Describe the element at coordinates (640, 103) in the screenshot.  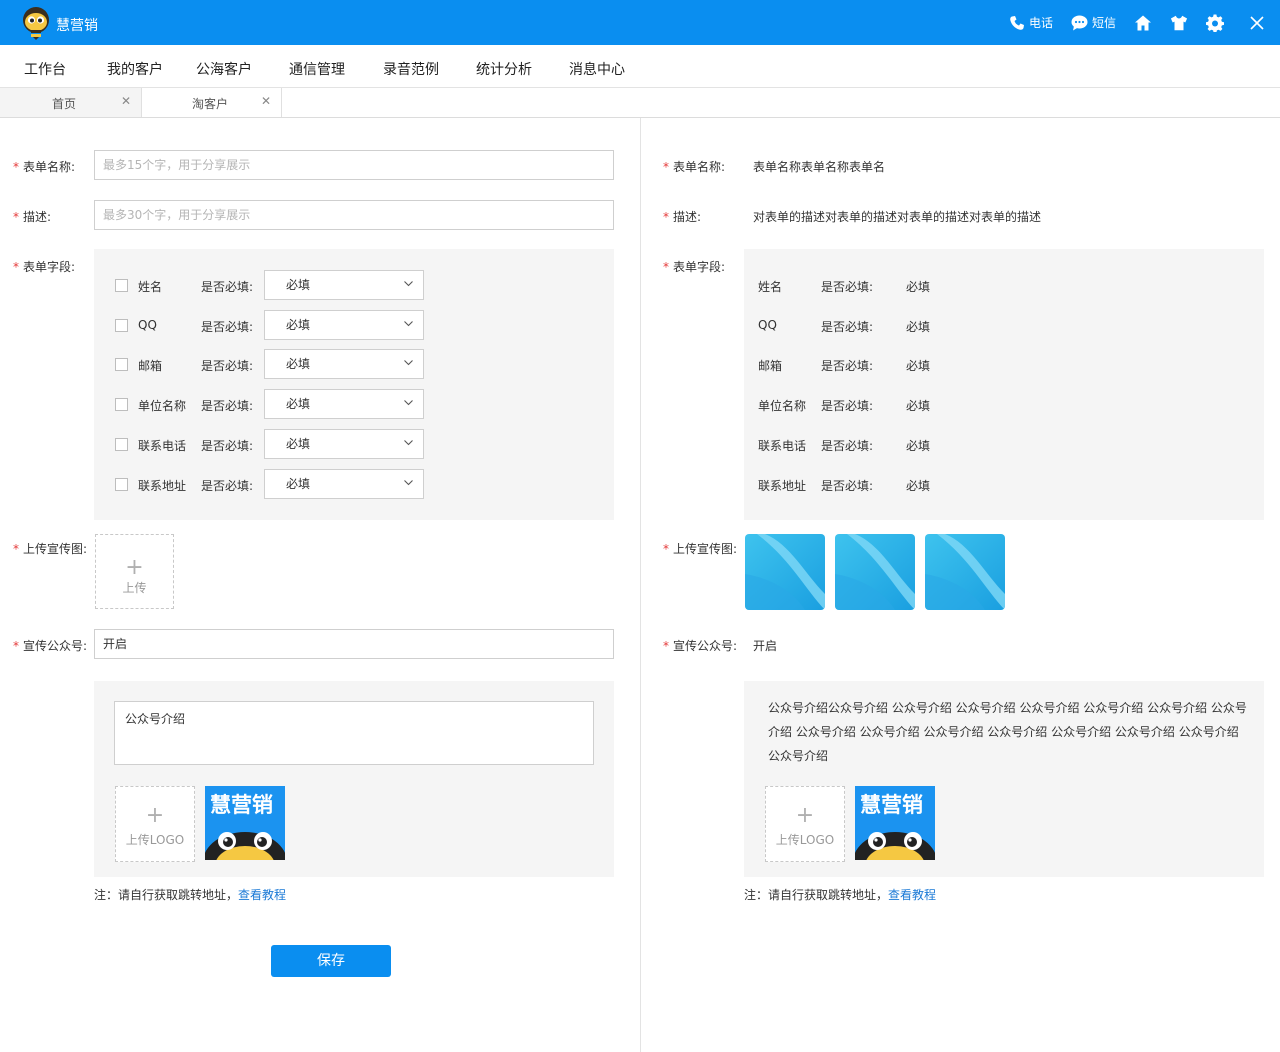
I see `tab-bar: 首页 ✕ 淘客户 ✕` at that location.